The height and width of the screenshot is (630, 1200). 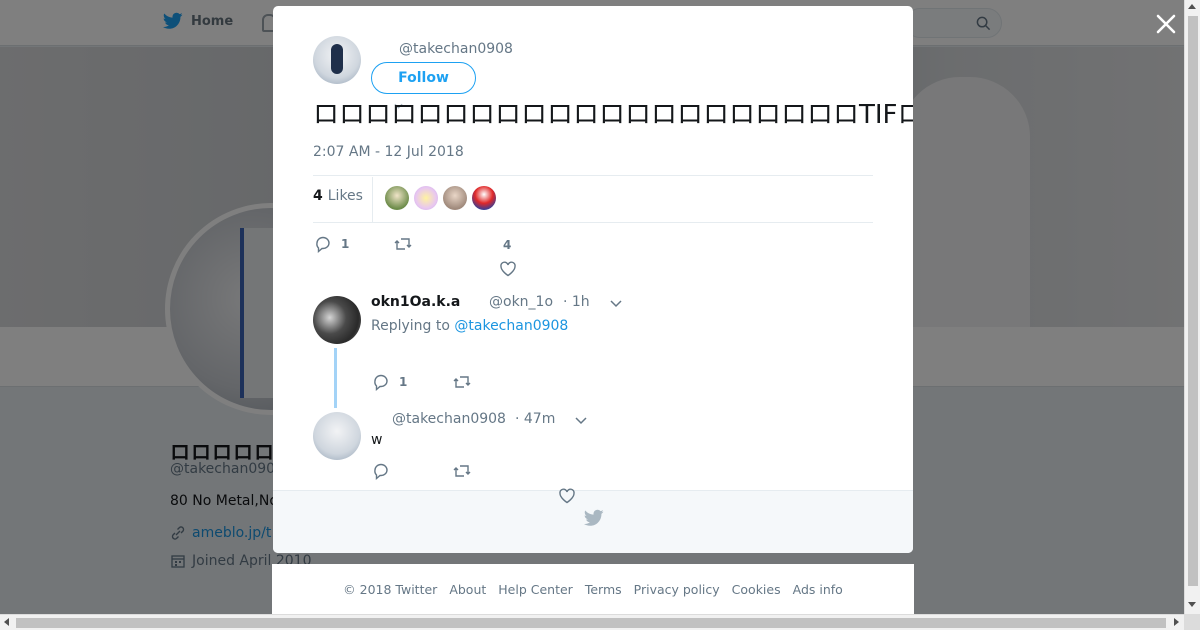 I want to click on replying-prefix: Replying to, so click(x=410, y=326).